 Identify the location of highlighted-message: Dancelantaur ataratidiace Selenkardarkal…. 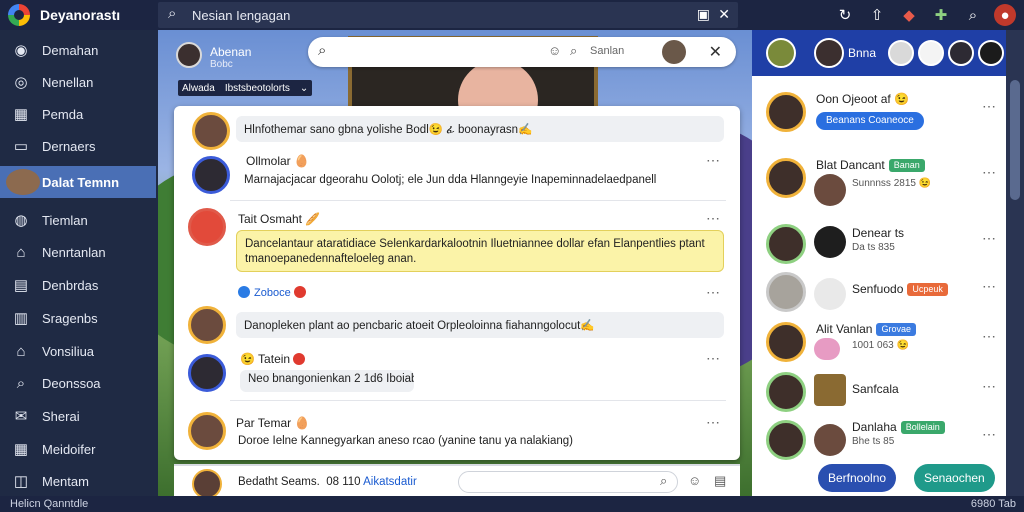
(480, 251).